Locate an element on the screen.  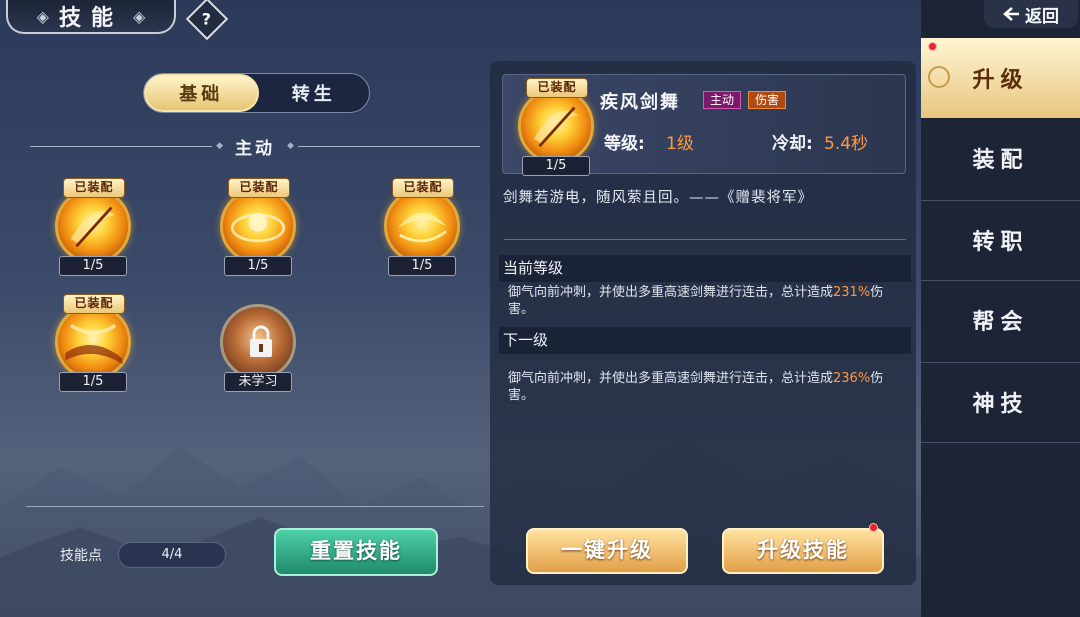
section-header: ◆ 主动 ◆ is located at coordinates (255, 146).